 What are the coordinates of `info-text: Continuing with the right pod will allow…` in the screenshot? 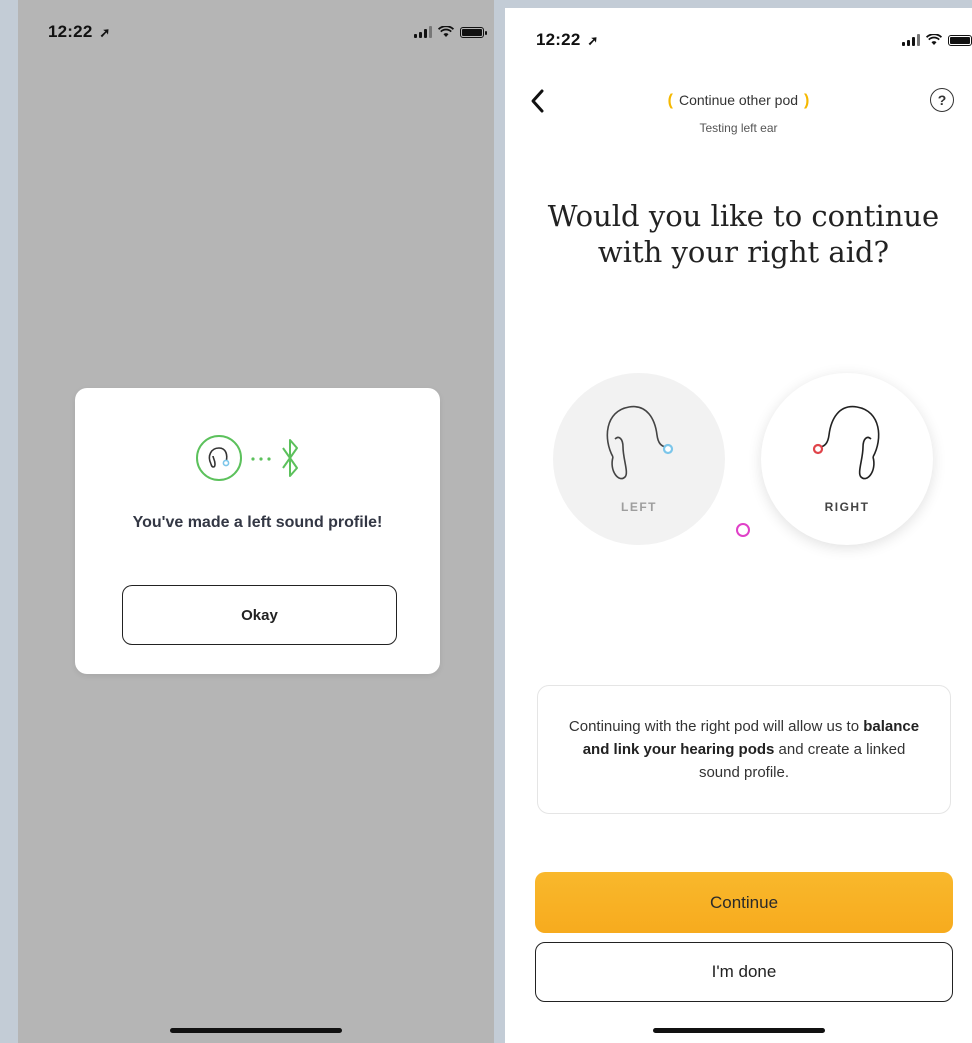 It's located at (744, 749).